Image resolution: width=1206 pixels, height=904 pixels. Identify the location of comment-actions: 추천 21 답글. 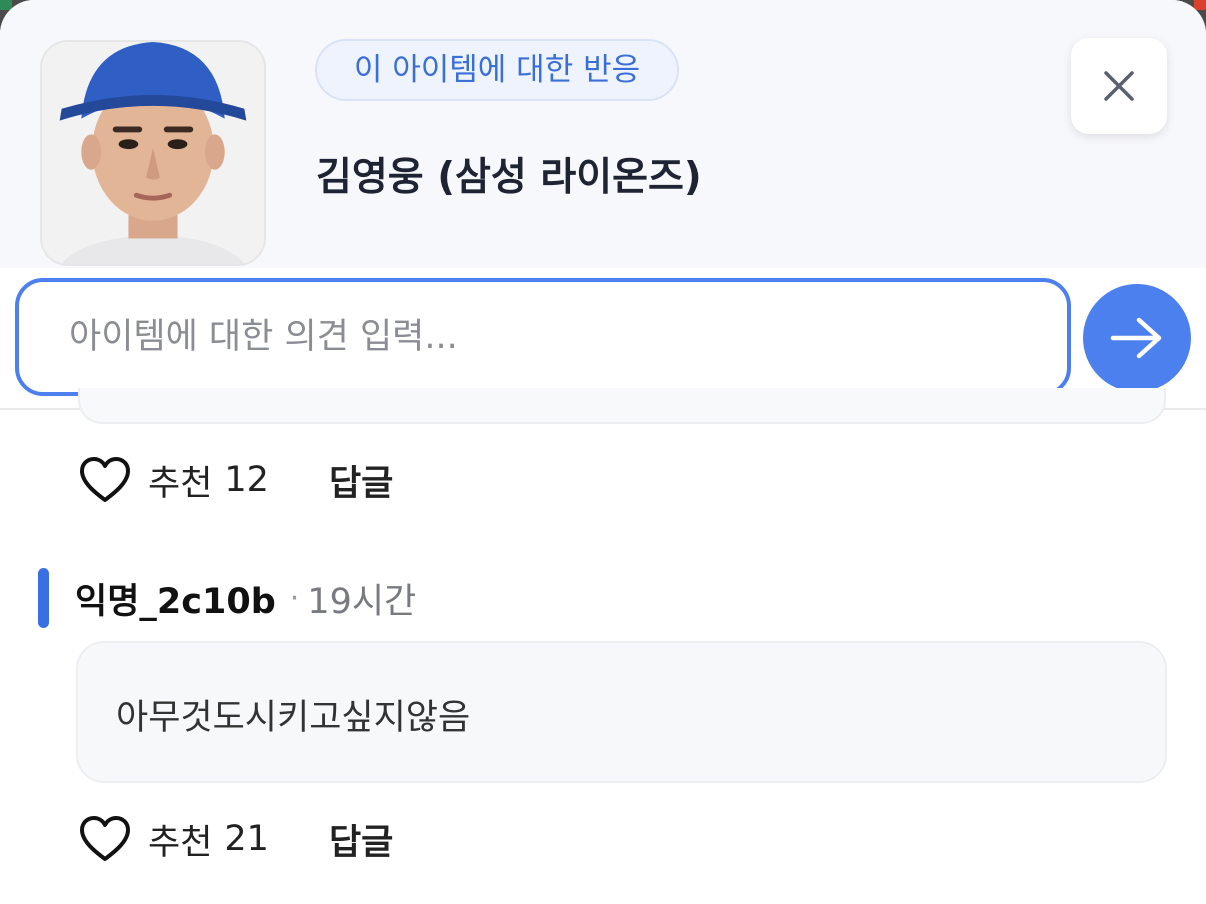
(235, 839).